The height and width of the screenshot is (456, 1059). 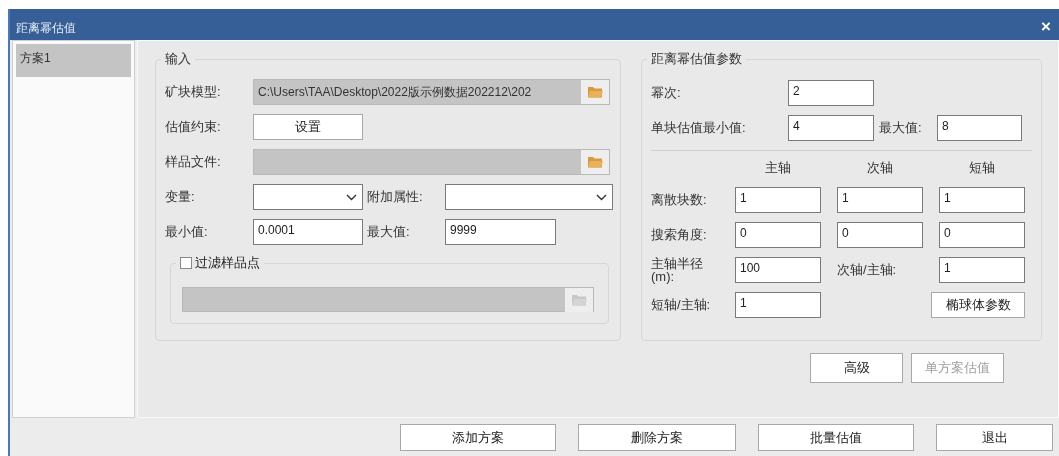 I want to click on input-field: 0.0001, so click(x=308, y=232).